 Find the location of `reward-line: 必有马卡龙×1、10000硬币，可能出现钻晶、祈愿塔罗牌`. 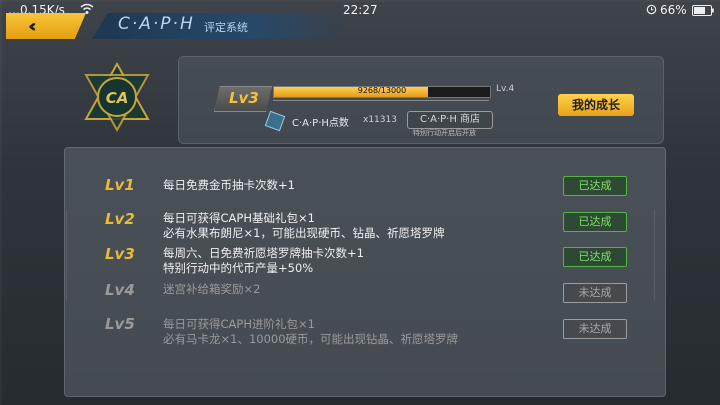

reward-line: 必有马卡龙×1、10000硬币，可能出现钻晶、祈愿塔罗牌 is located at coordinates (311, 339).